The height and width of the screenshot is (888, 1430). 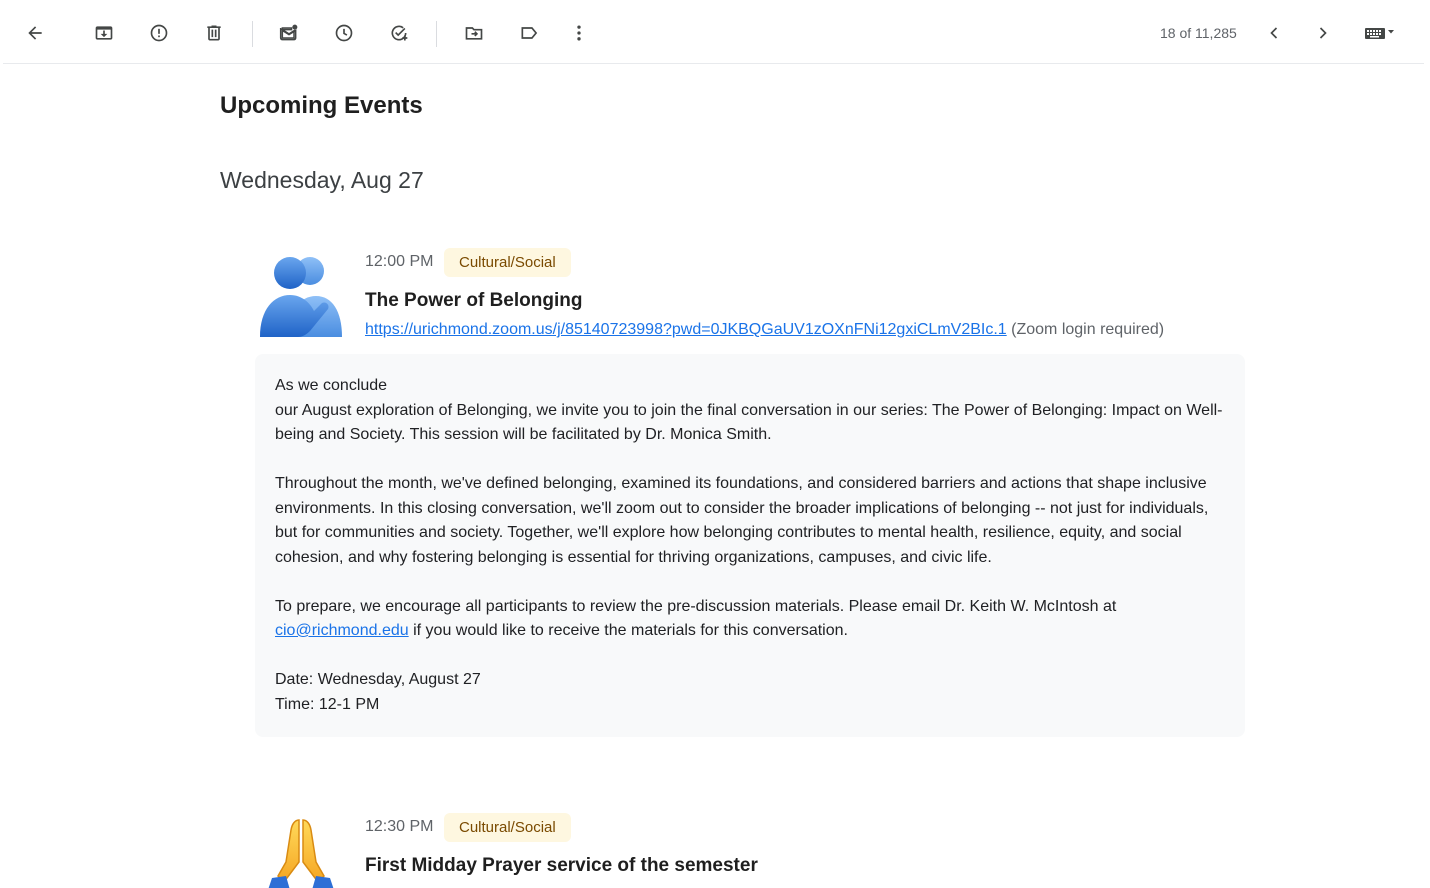 I want to click on add-task-button, so click(x=399, y=33).